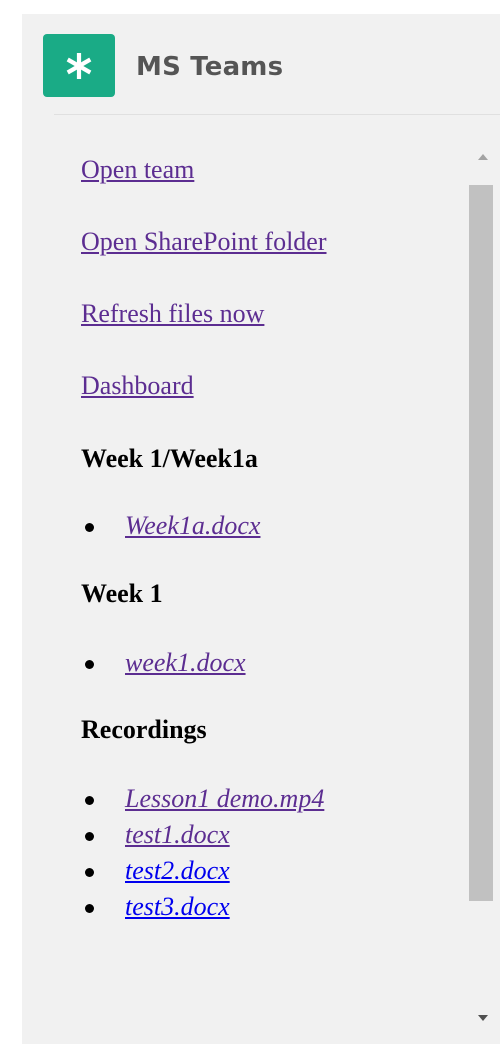 This screenshot has width=500, height=1044. What do you see at coordinates (177, 871) in the screenshot?
I see `file-link-test2-docx: test2.docx` at bounding box center [177, 871].